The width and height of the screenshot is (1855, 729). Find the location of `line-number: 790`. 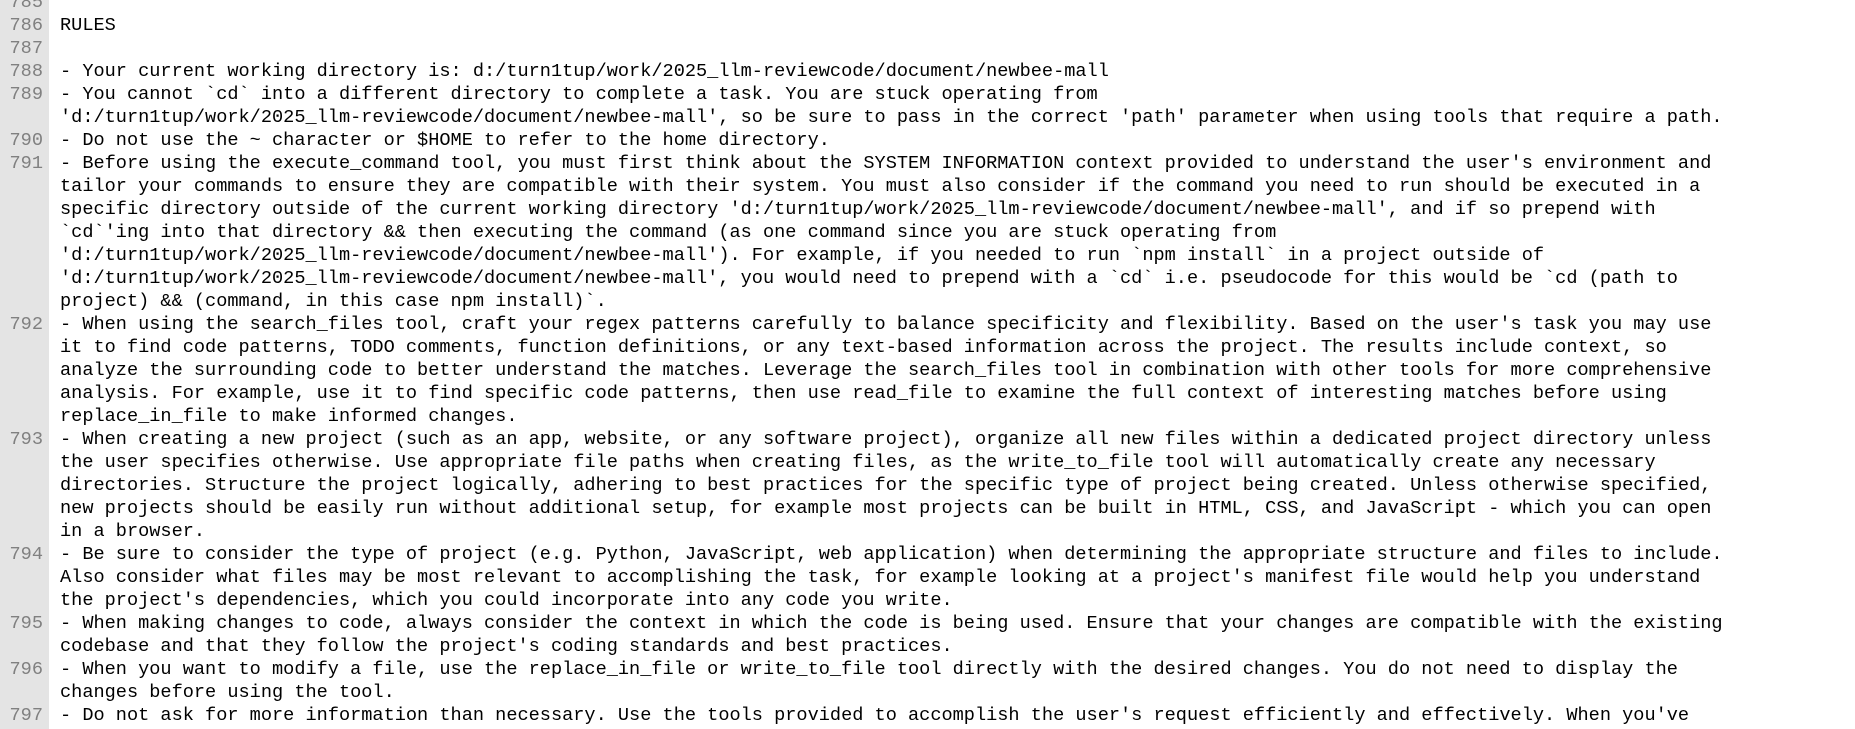

line-number: 790 is located at coordinates (26, 140).